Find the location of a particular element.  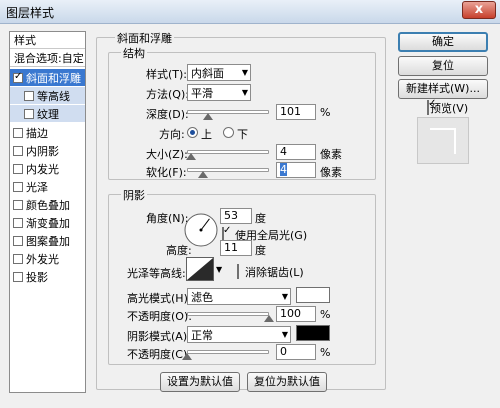

style-item-label: 投影 is located at coordinates (37, 277).